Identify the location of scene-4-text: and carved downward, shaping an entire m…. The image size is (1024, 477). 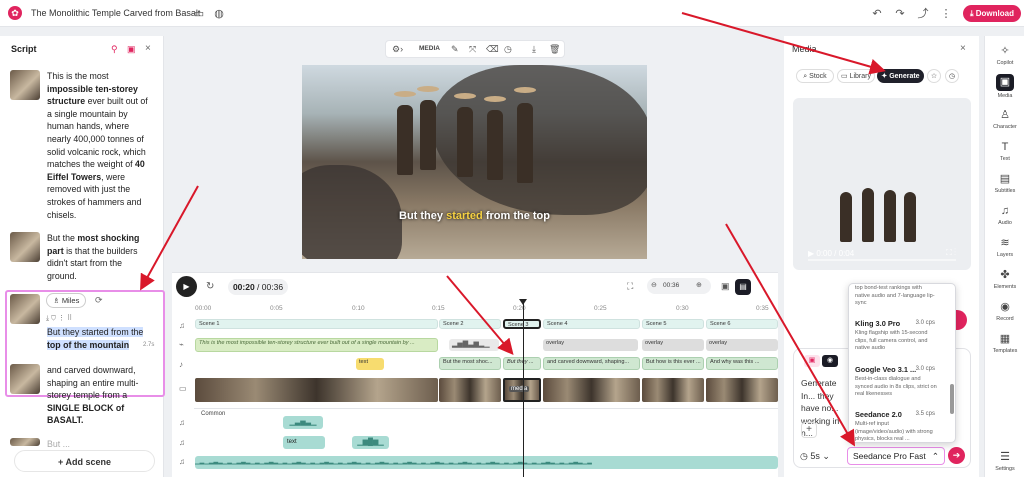
(100, 395).